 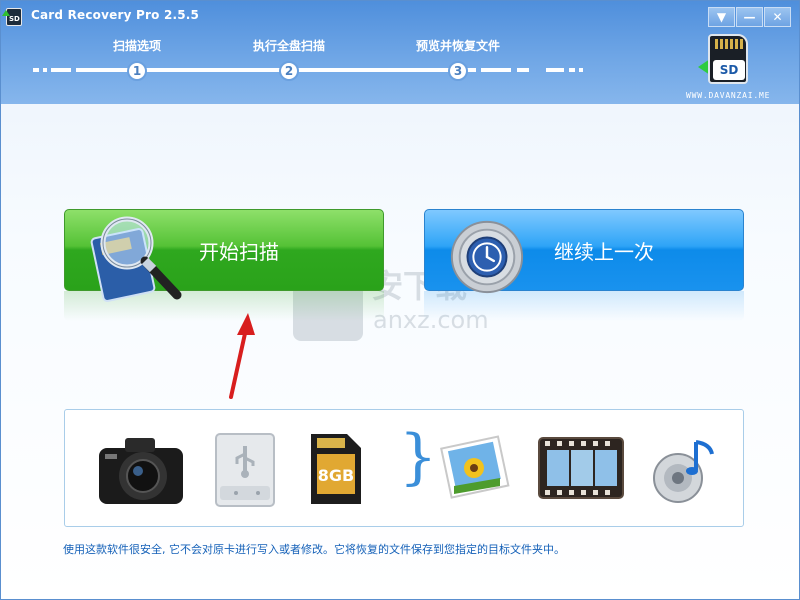 What do you see at coordinates (721, 17) in the screenshot?
I see `menu-button: ▼` at bounding box center [721, 17].